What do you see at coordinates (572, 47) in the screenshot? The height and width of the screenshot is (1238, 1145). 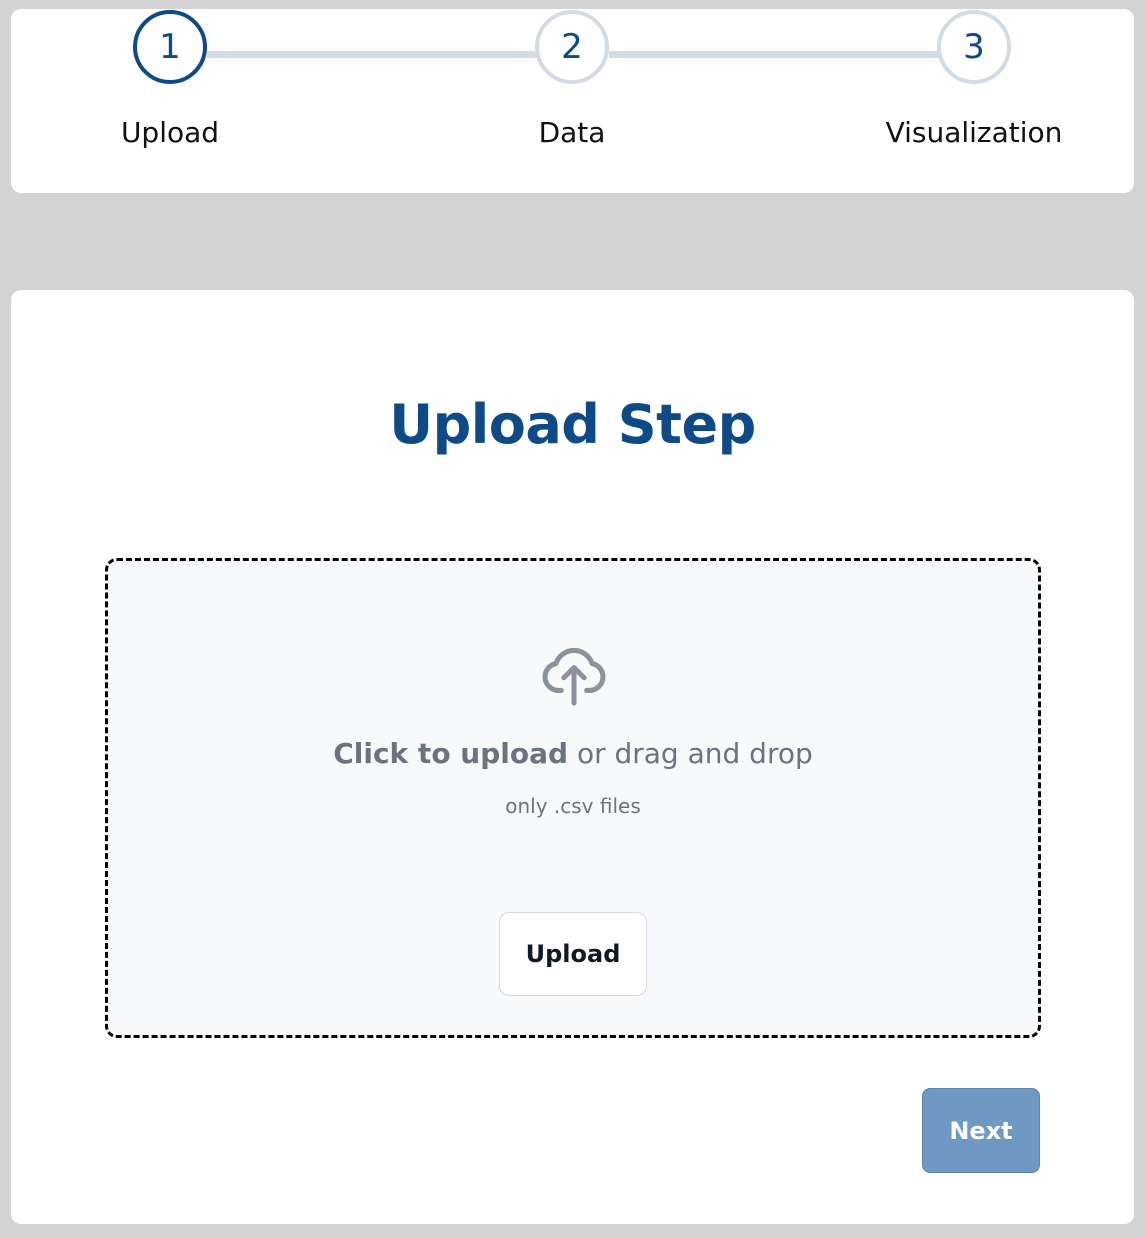 I see `step-2-circle: 2` at bounding box center [572, 47].